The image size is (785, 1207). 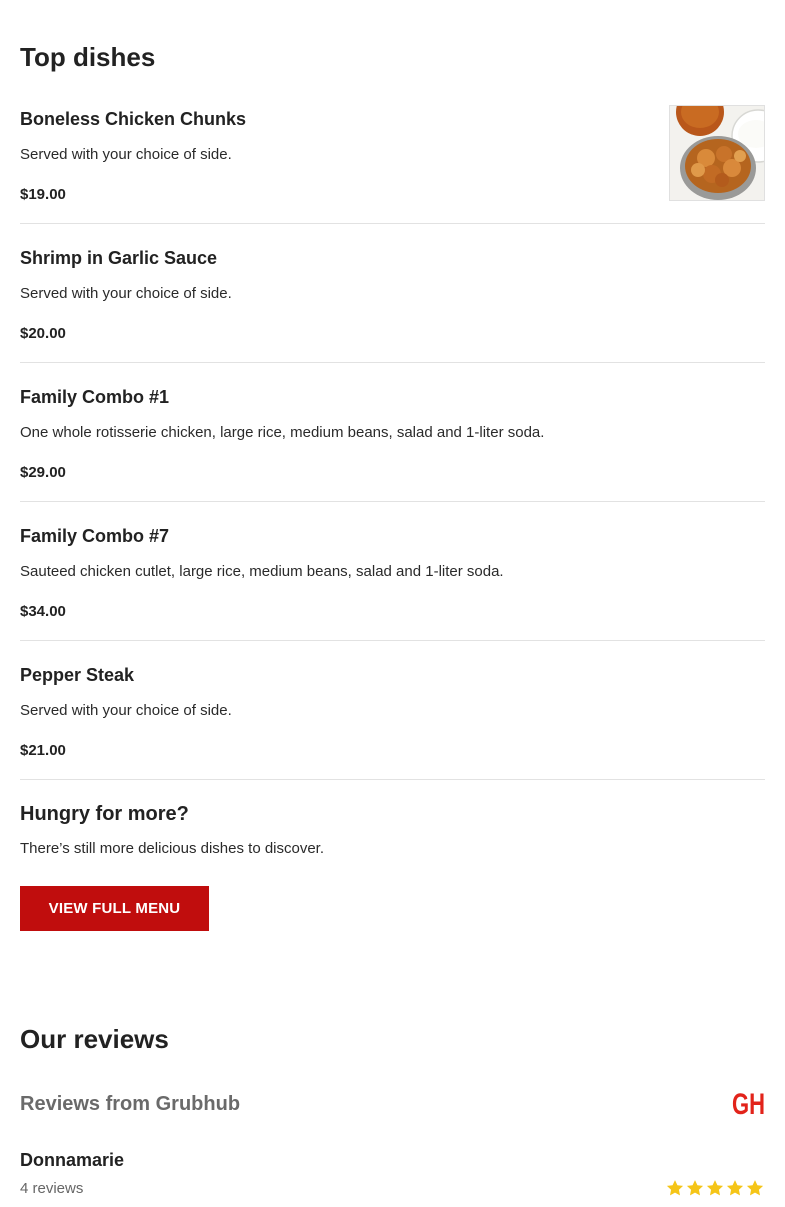 What do you see at coordinates (133, 119) in the screenshot?
I see `dish-name: Boneless Chicken Chunks` at bounding box center [133, 119].